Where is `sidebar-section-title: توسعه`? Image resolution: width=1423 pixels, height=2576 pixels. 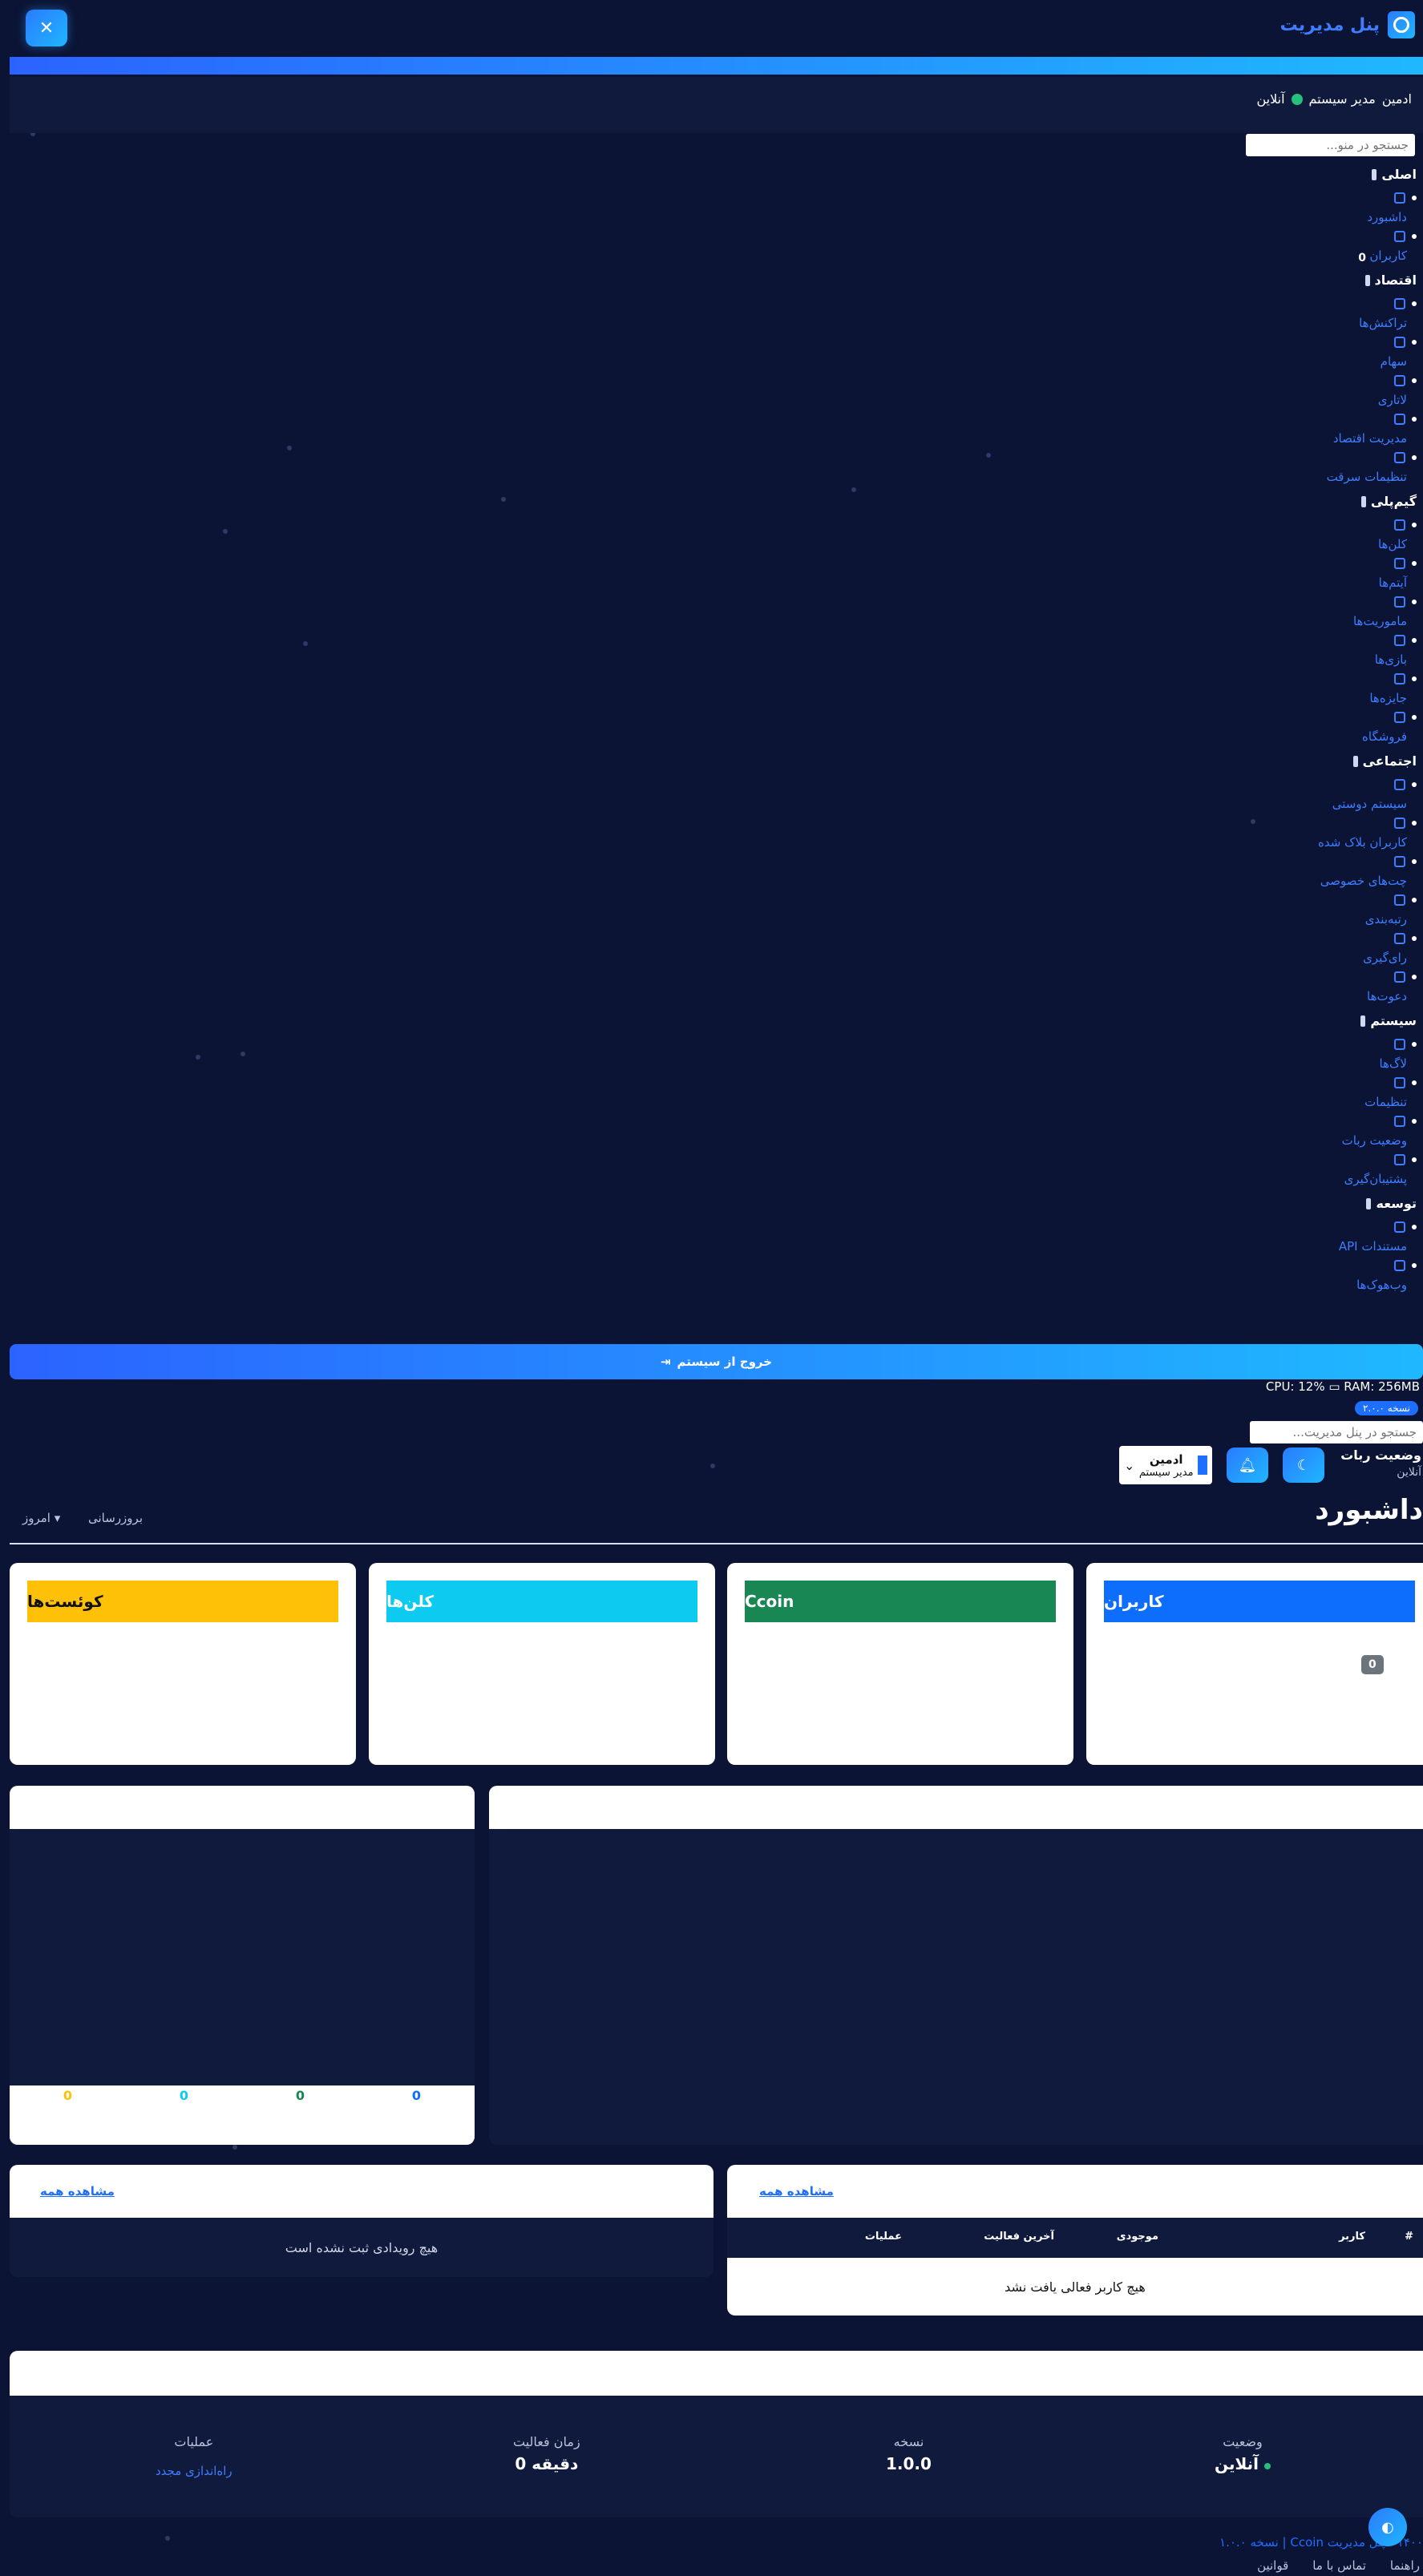 sidebar-section-title: توسعه is located at coordinates (1391, 1204).